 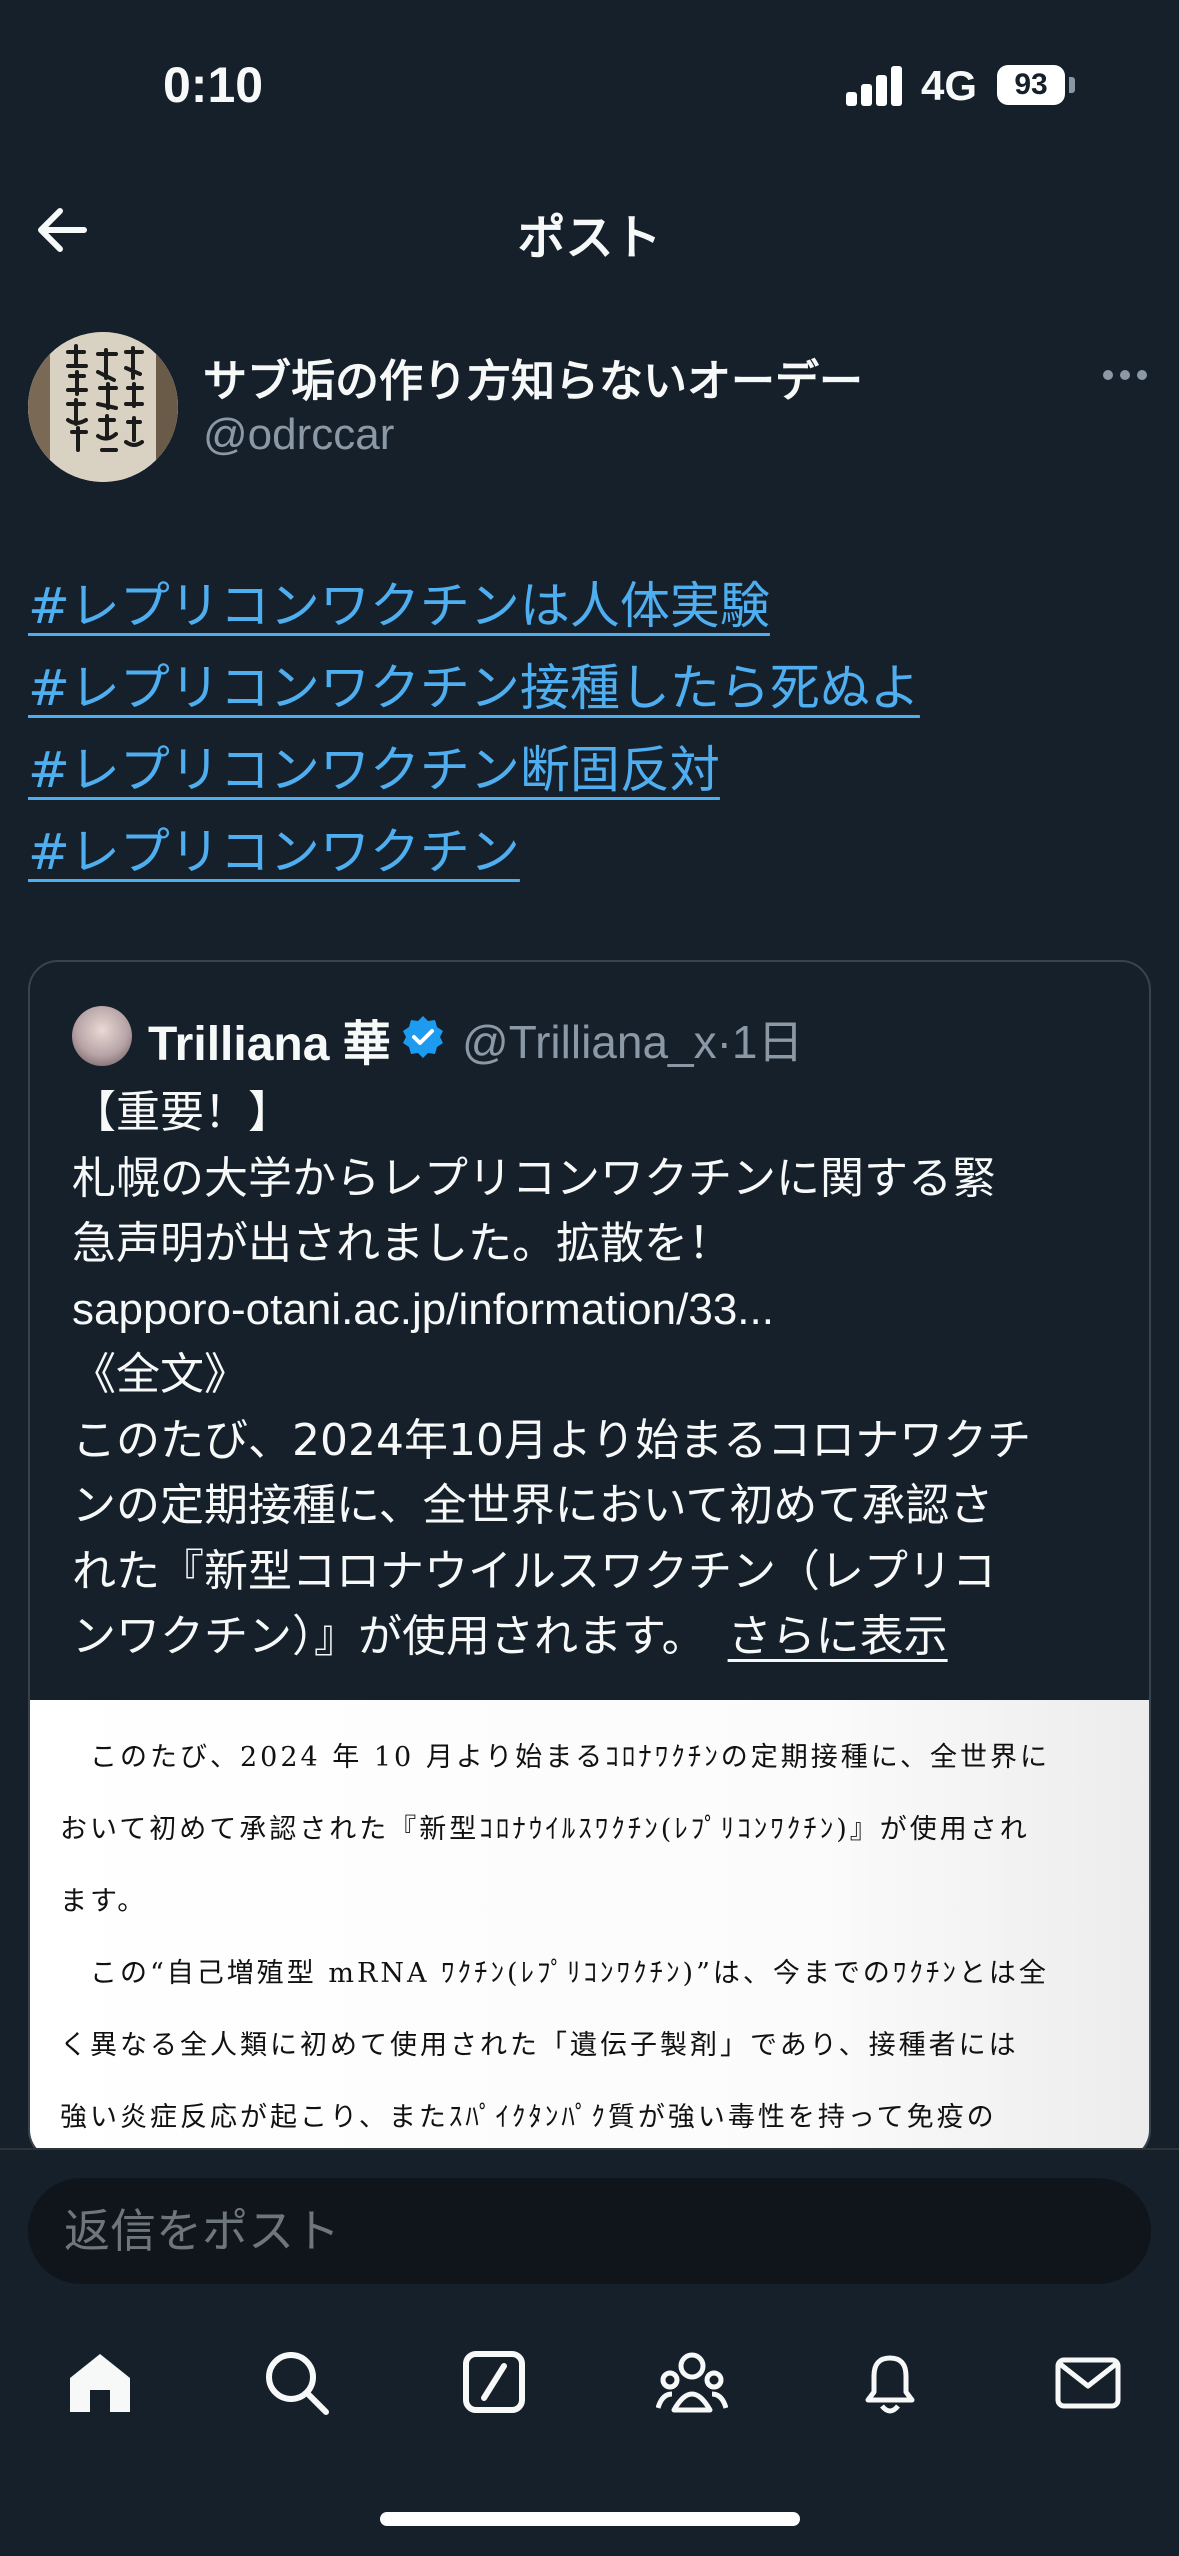 What do you see at coordinates (474, 852) in the screenshot?
I see `hashtag-link: #レプリコンワクチン` at bounding box center [474, 852].